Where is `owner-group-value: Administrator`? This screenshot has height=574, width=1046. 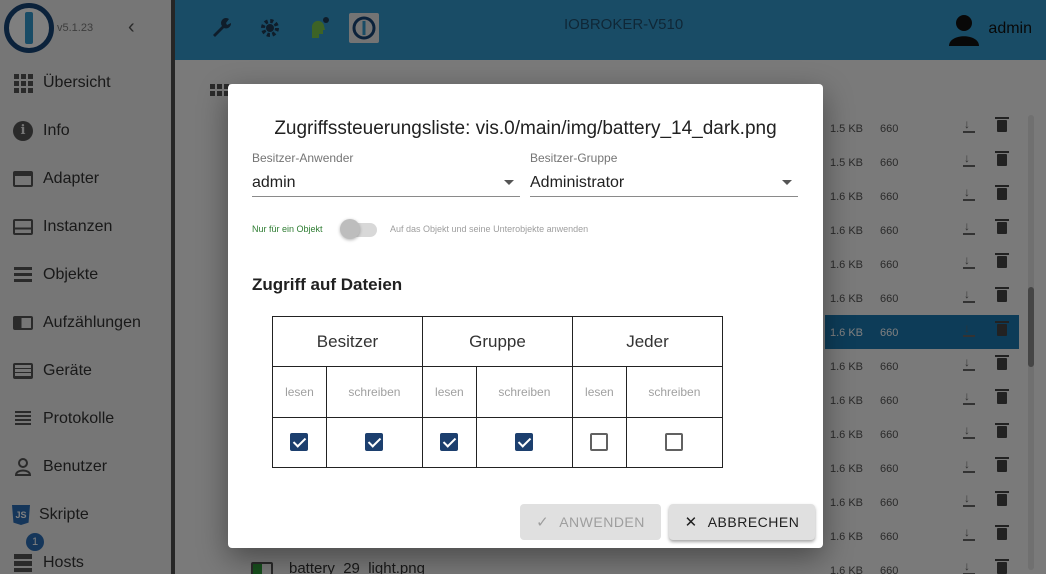
owner-group-value: Administrator is located at coordinates (577, 182).